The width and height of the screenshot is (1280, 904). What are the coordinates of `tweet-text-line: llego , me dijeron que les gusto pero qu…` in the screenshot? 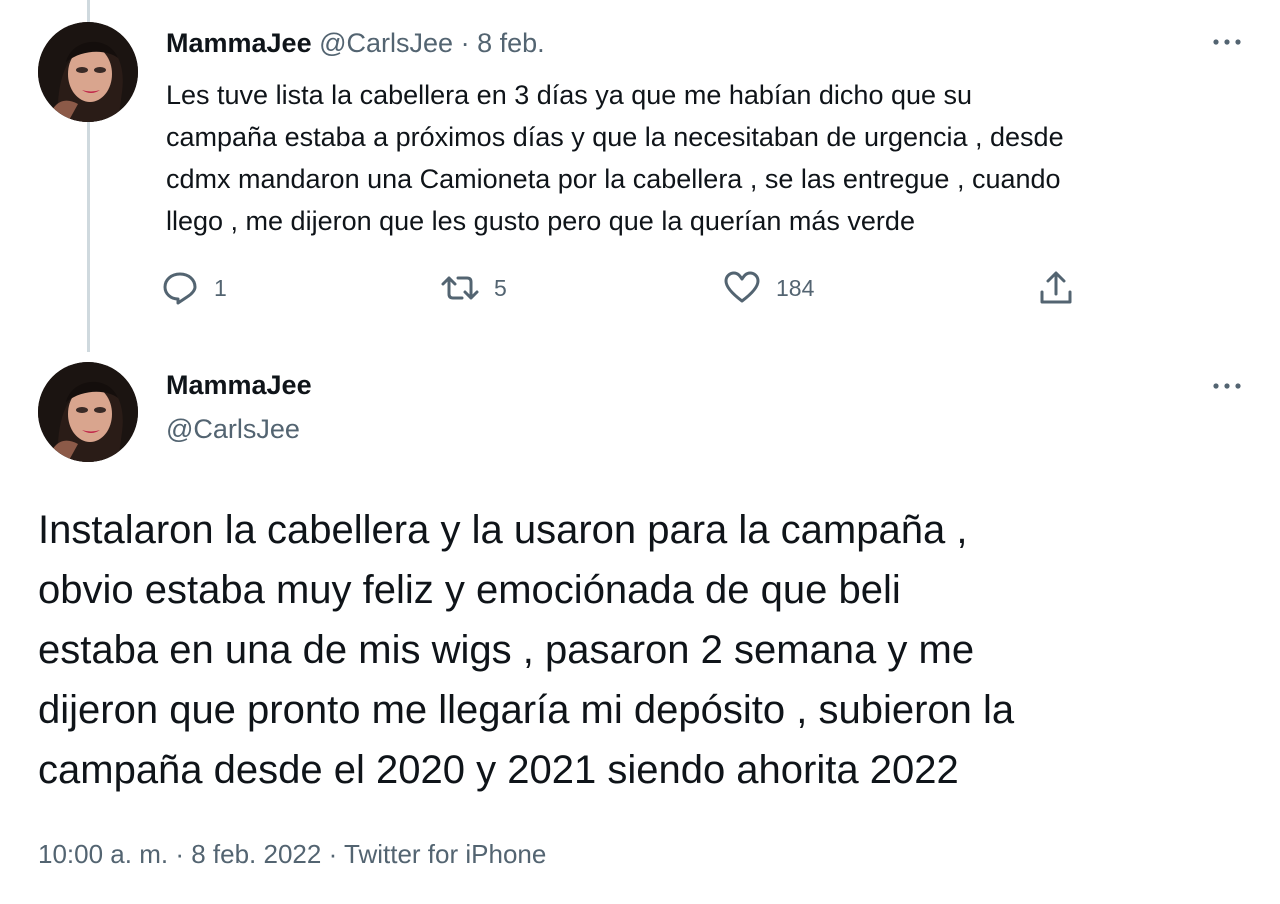 It's located at (540, 221).